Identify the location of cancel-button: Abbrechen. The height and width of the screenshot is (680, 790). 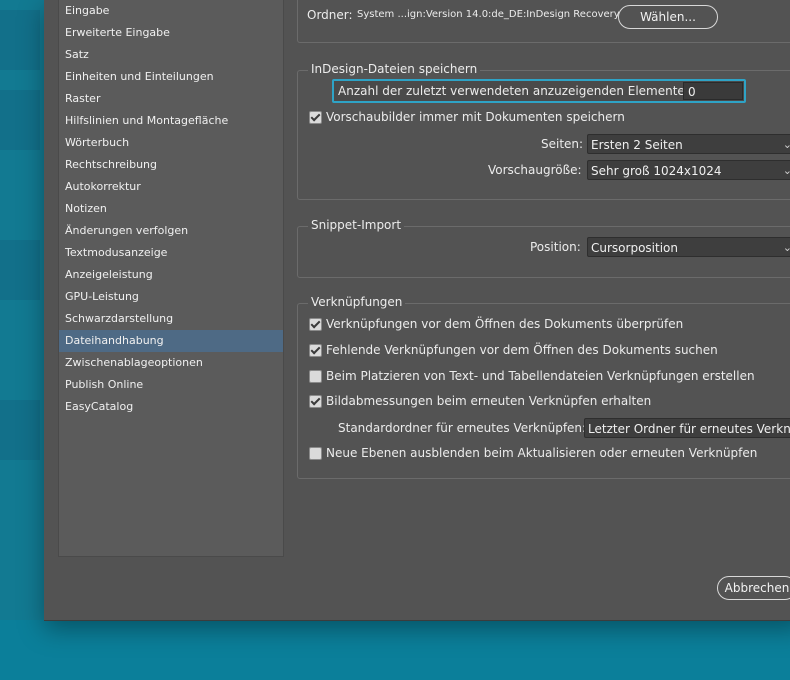
(753, 588).